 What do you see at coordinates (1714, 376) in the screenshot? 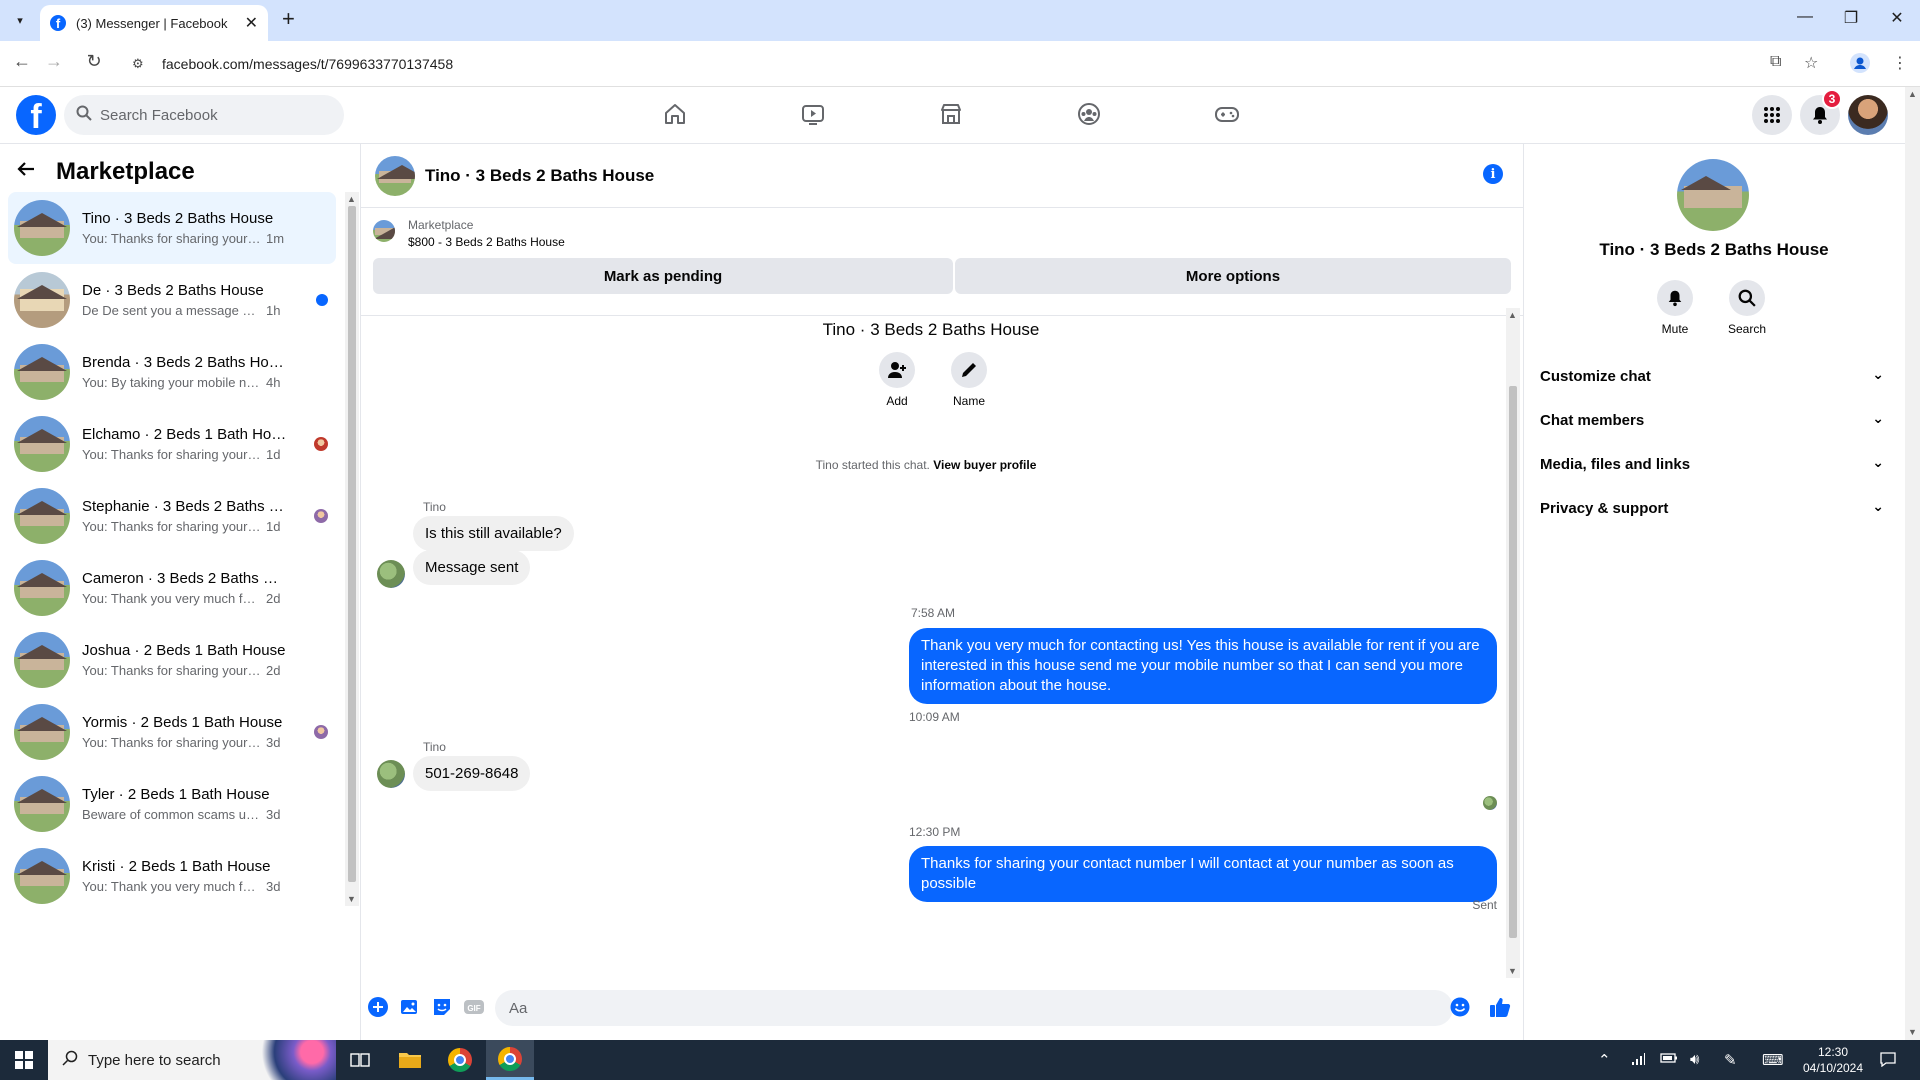
I see `customize-chat-row: Customize chat ⌄` at bounding box center [1714, 376].